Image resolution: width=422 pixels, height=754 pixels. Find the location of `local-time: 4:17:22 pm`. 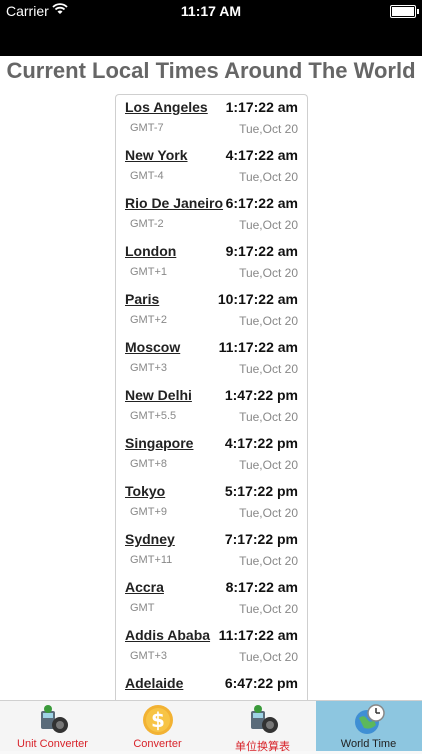

local-time: 4:17:22 pm is located at coordinates (261, 443).